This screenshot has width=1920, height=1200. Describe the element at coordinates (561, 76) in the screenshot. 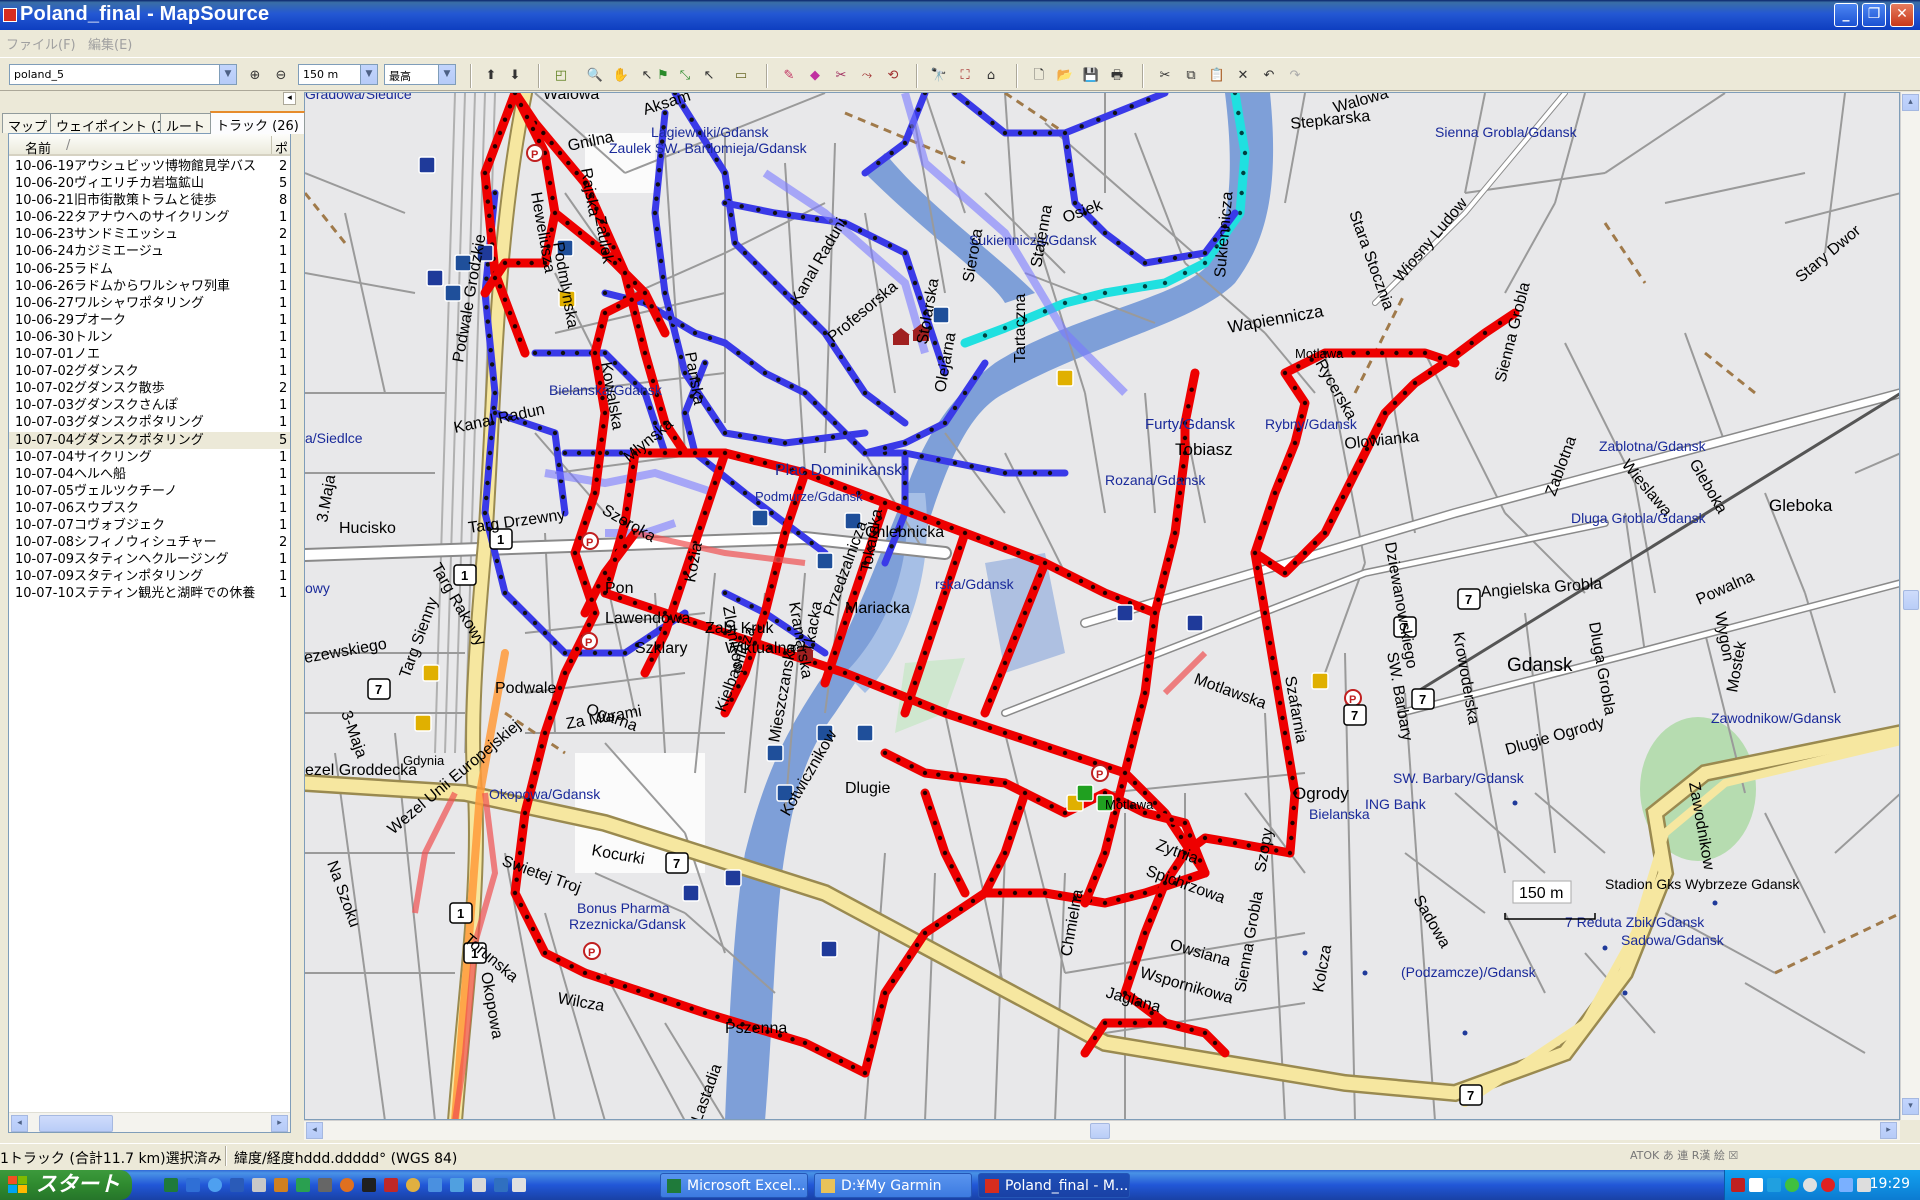

I see `map-select-icon: ◰` at that location.